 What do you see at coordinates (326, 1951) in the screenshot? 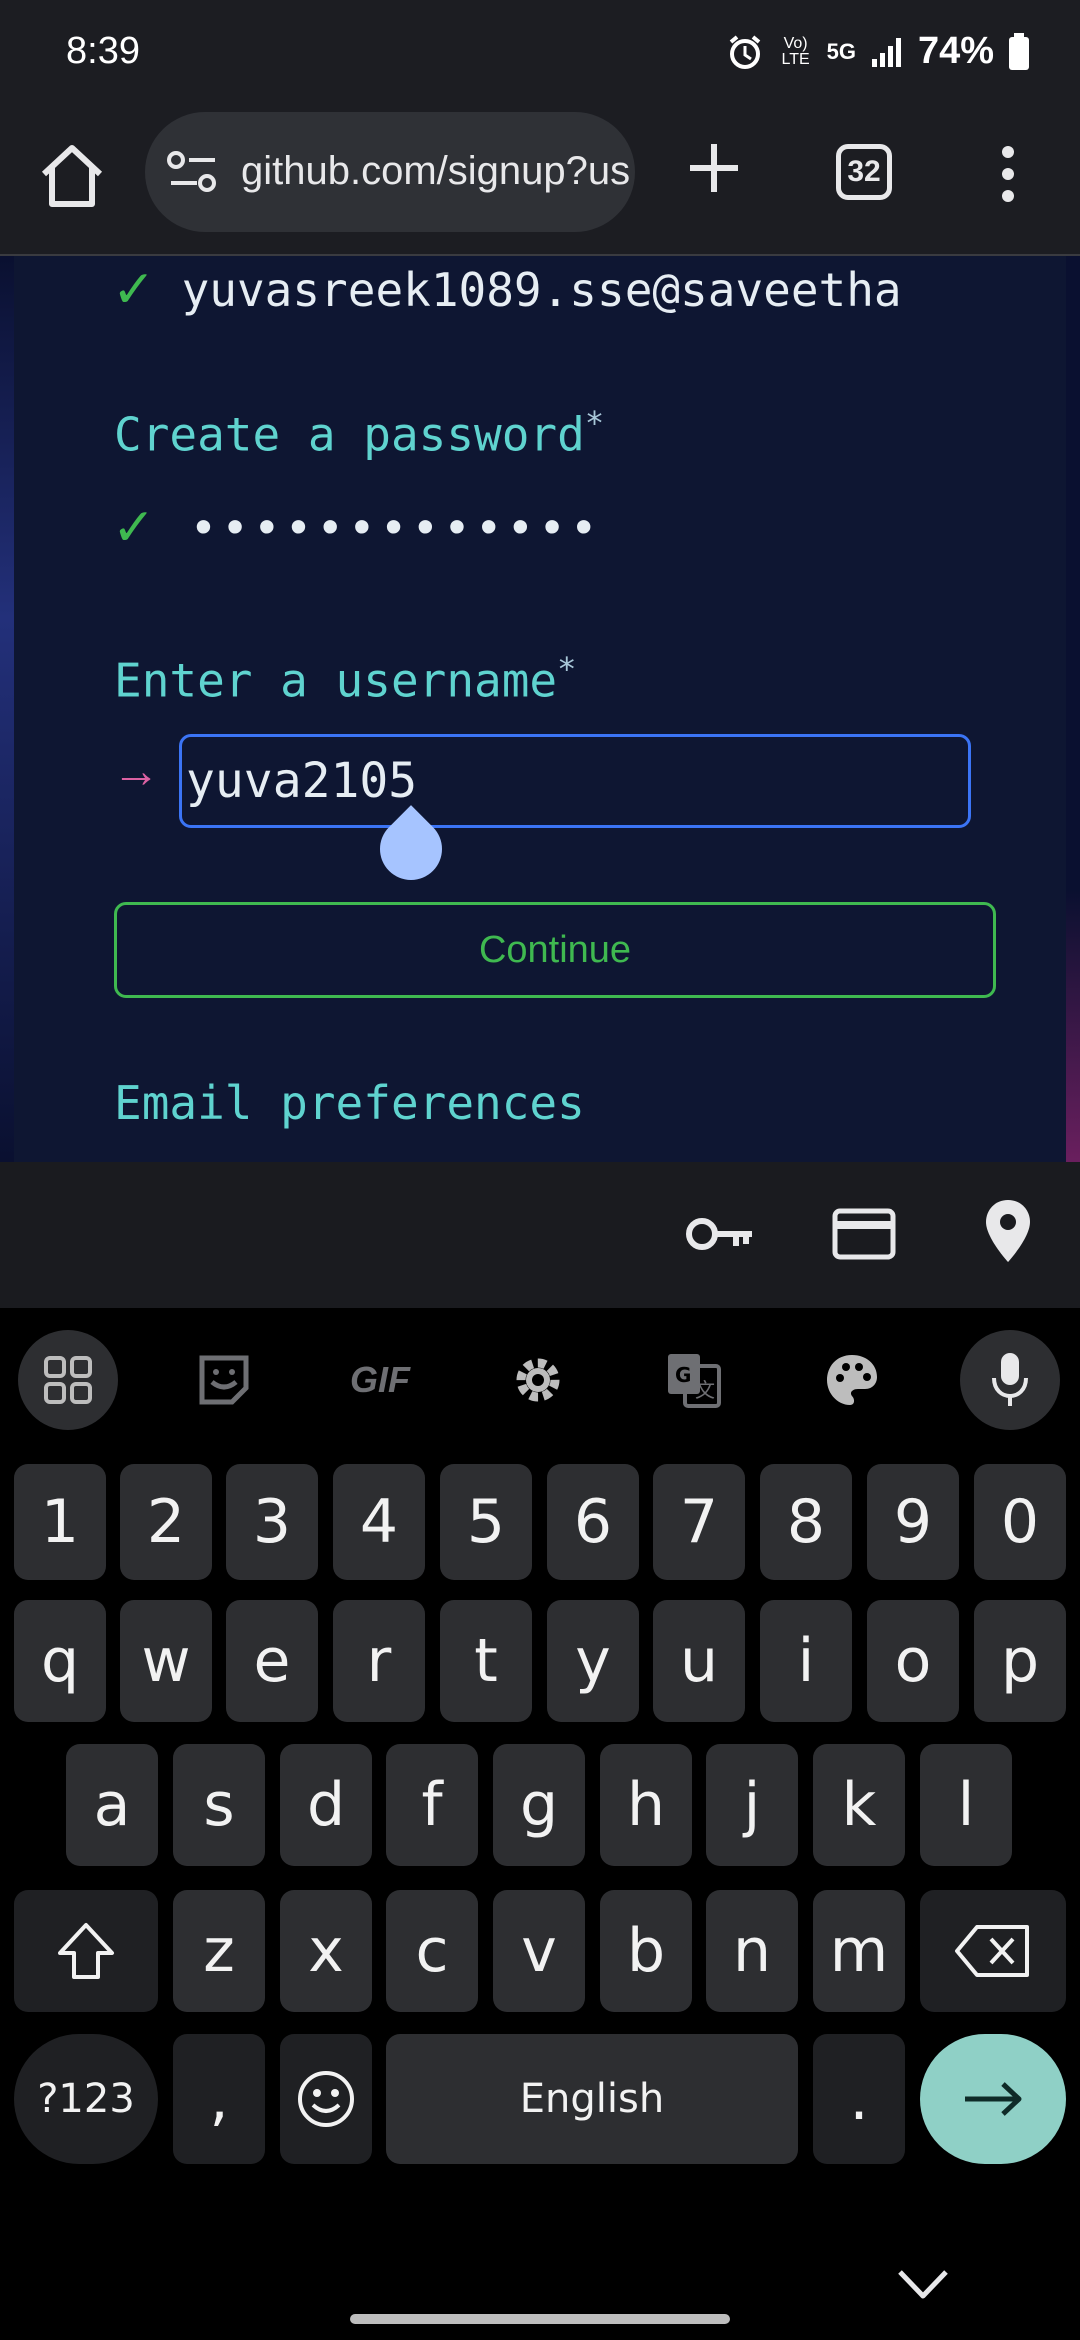
I see `key-x: x` at bounding box center [326, 1951].